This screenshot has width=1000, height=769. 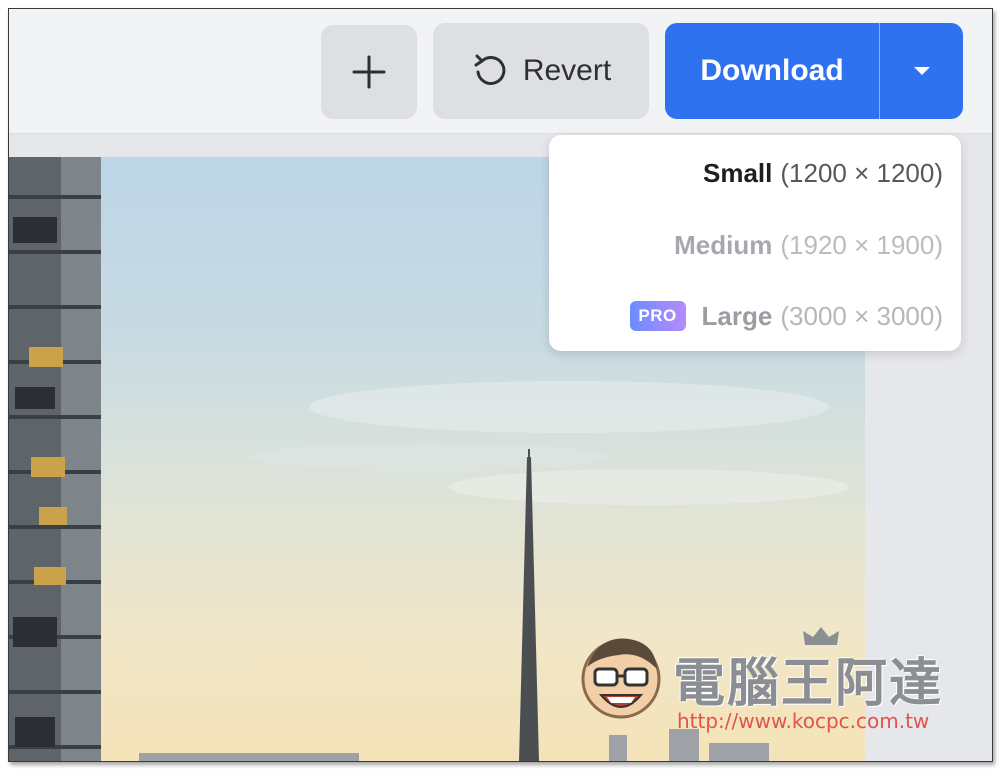 I want to click on add-button, so click(x=369, y=72).